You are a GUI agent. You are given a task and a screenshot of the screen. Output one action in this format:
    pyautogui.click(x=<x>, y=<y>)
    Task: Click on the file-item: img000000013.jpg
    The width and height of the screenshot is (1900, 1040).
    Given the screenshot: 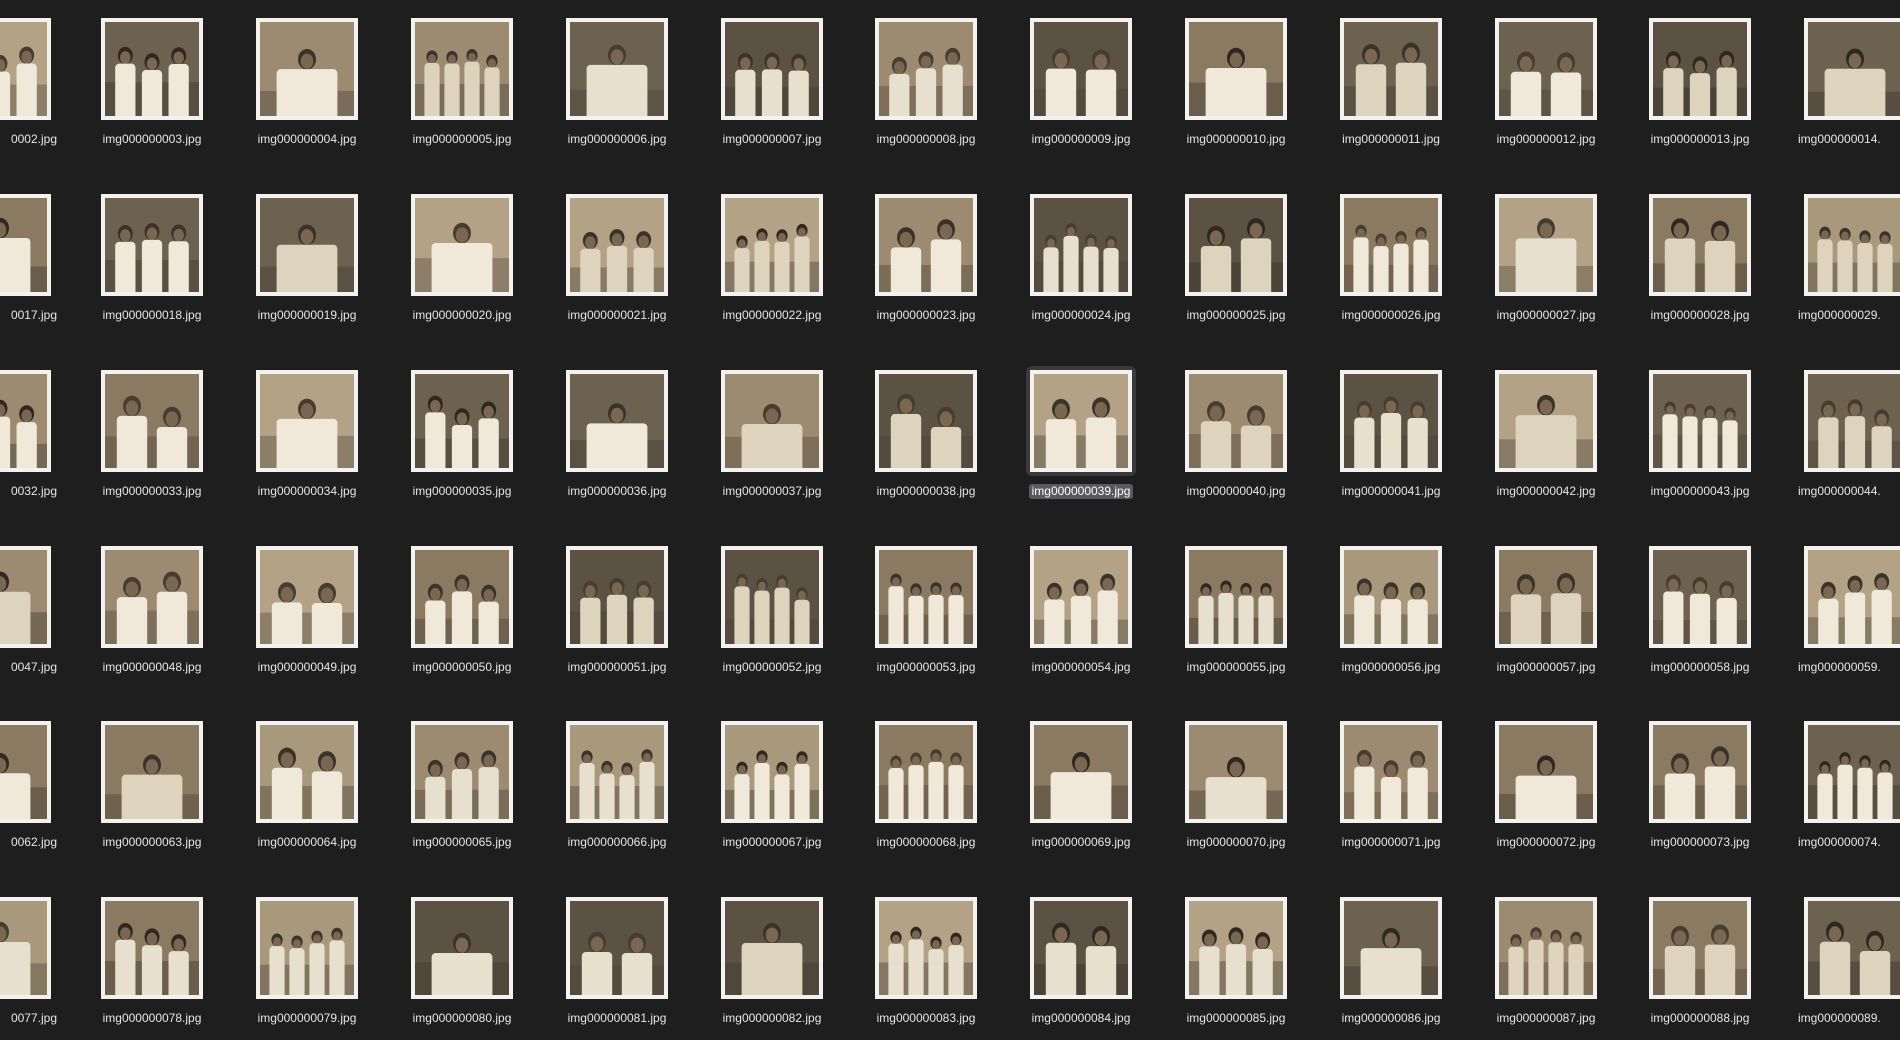 What is the action you would take?
    pyautogui.click(x=1700, y=89)
    